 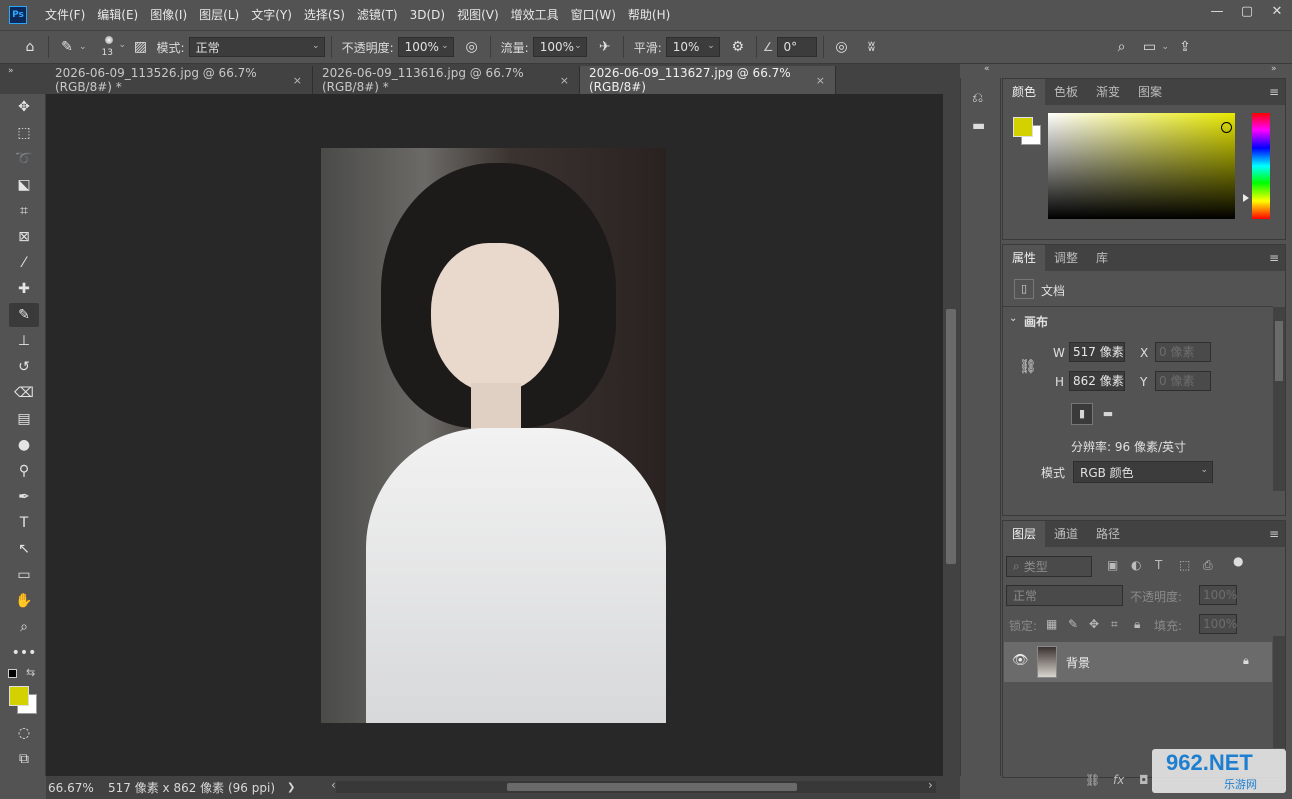 I want to click on menu-image: 图像(I), so click(x=168, y=15).